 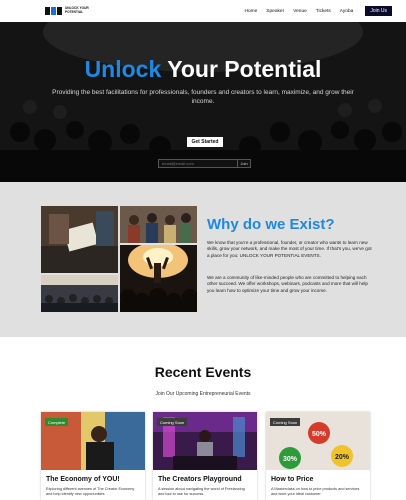 What do you see at coordinates (275, 11) in the screenshot?
I see `nav-link-speaker: Speaker` at bounding box center [275, 11].